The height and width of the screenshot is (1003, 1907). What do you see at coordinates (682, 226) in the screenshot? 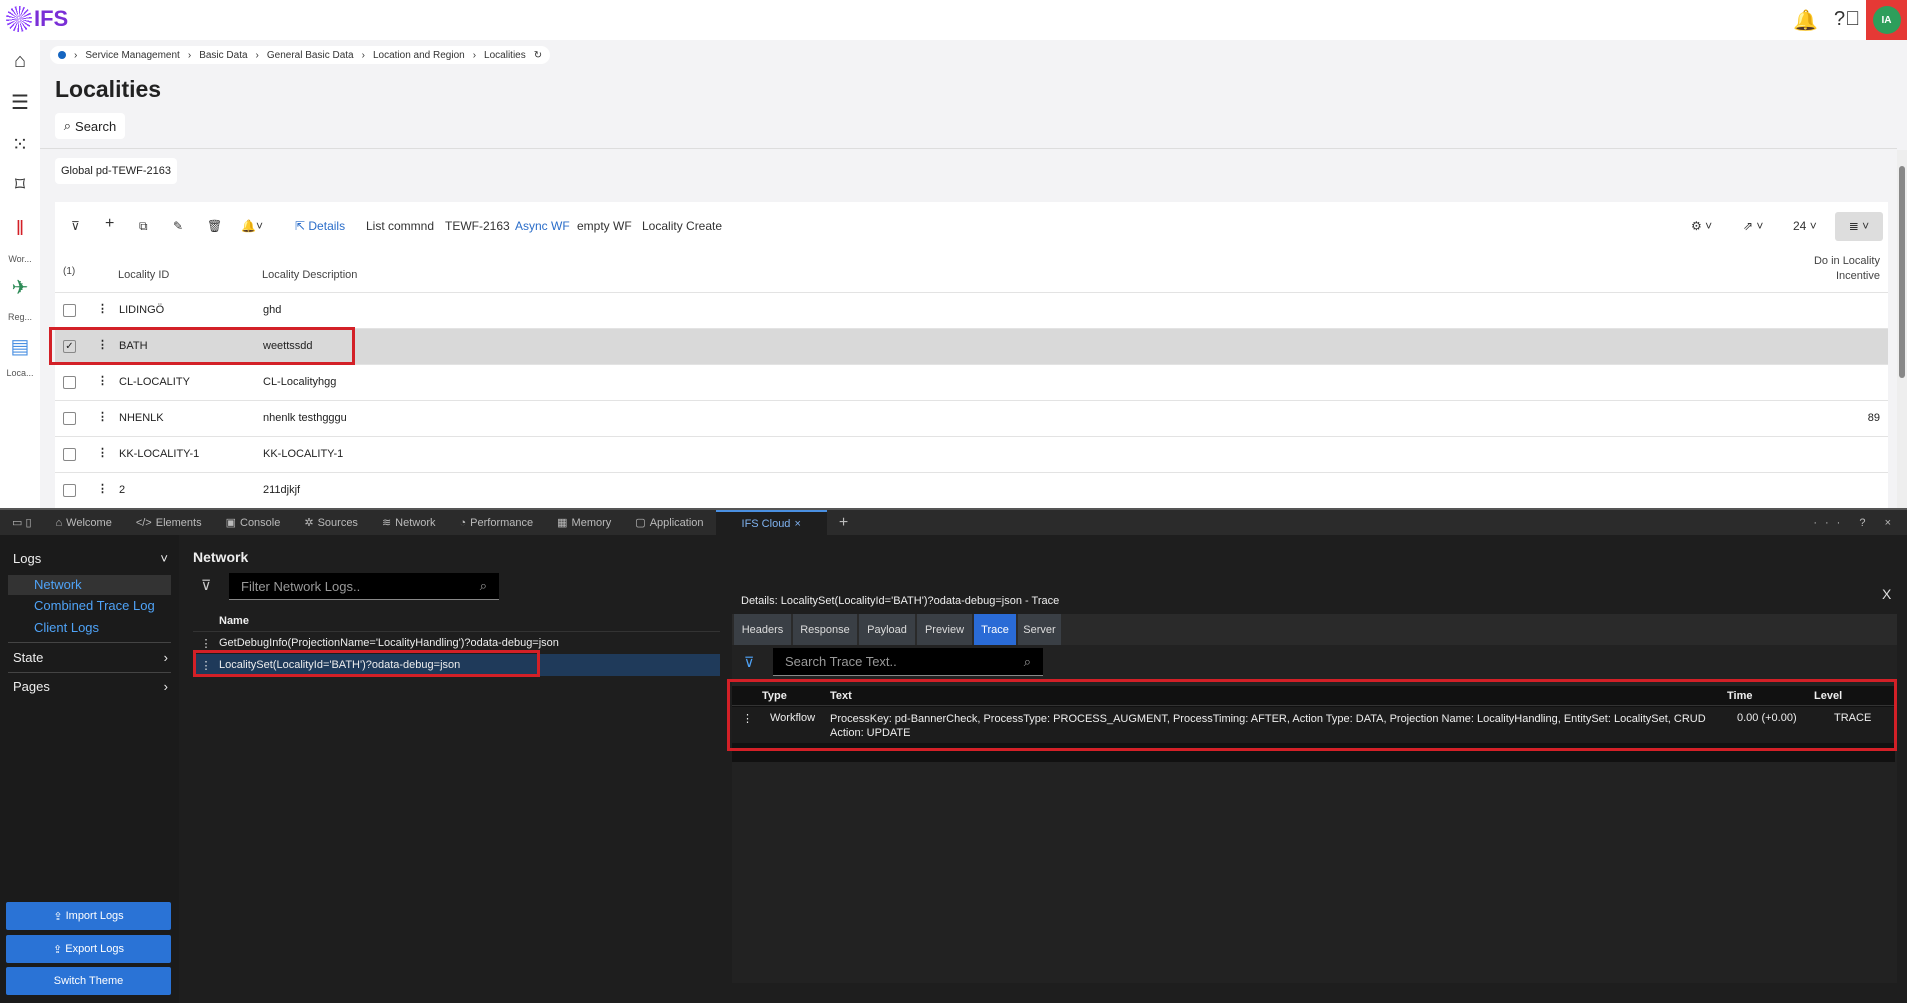
I see `locality-create-button: Locality Create` at bounding box center [682, 226].